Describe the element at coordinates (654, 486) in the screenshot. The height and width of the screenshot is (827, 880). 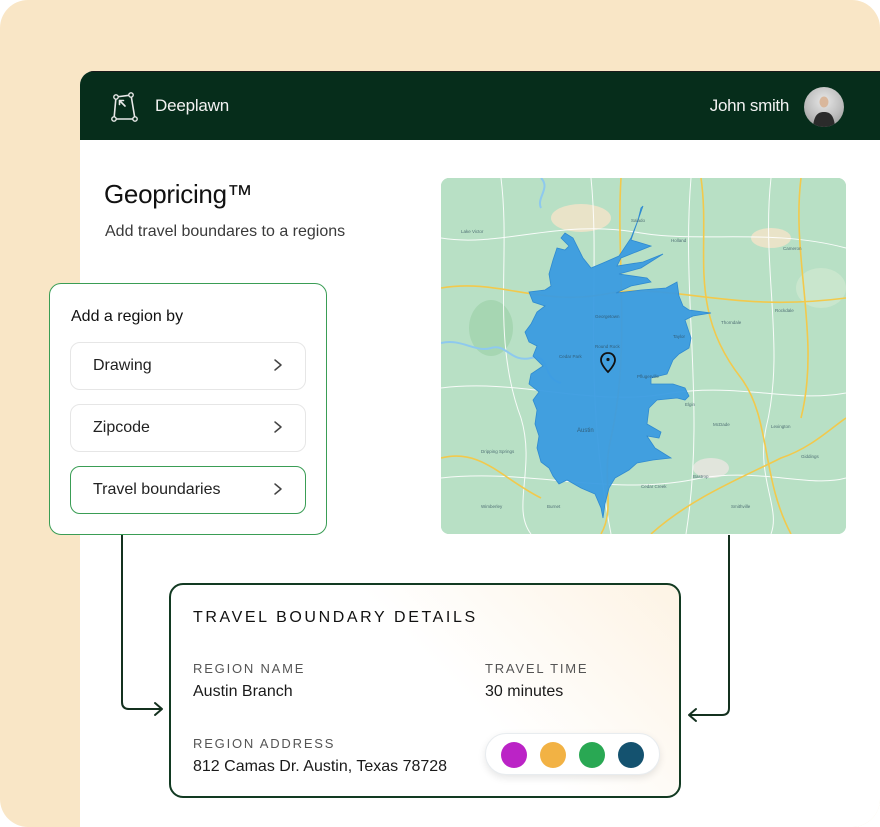
I see `map-label-cedar-creek: Cedar Creek` at that location.